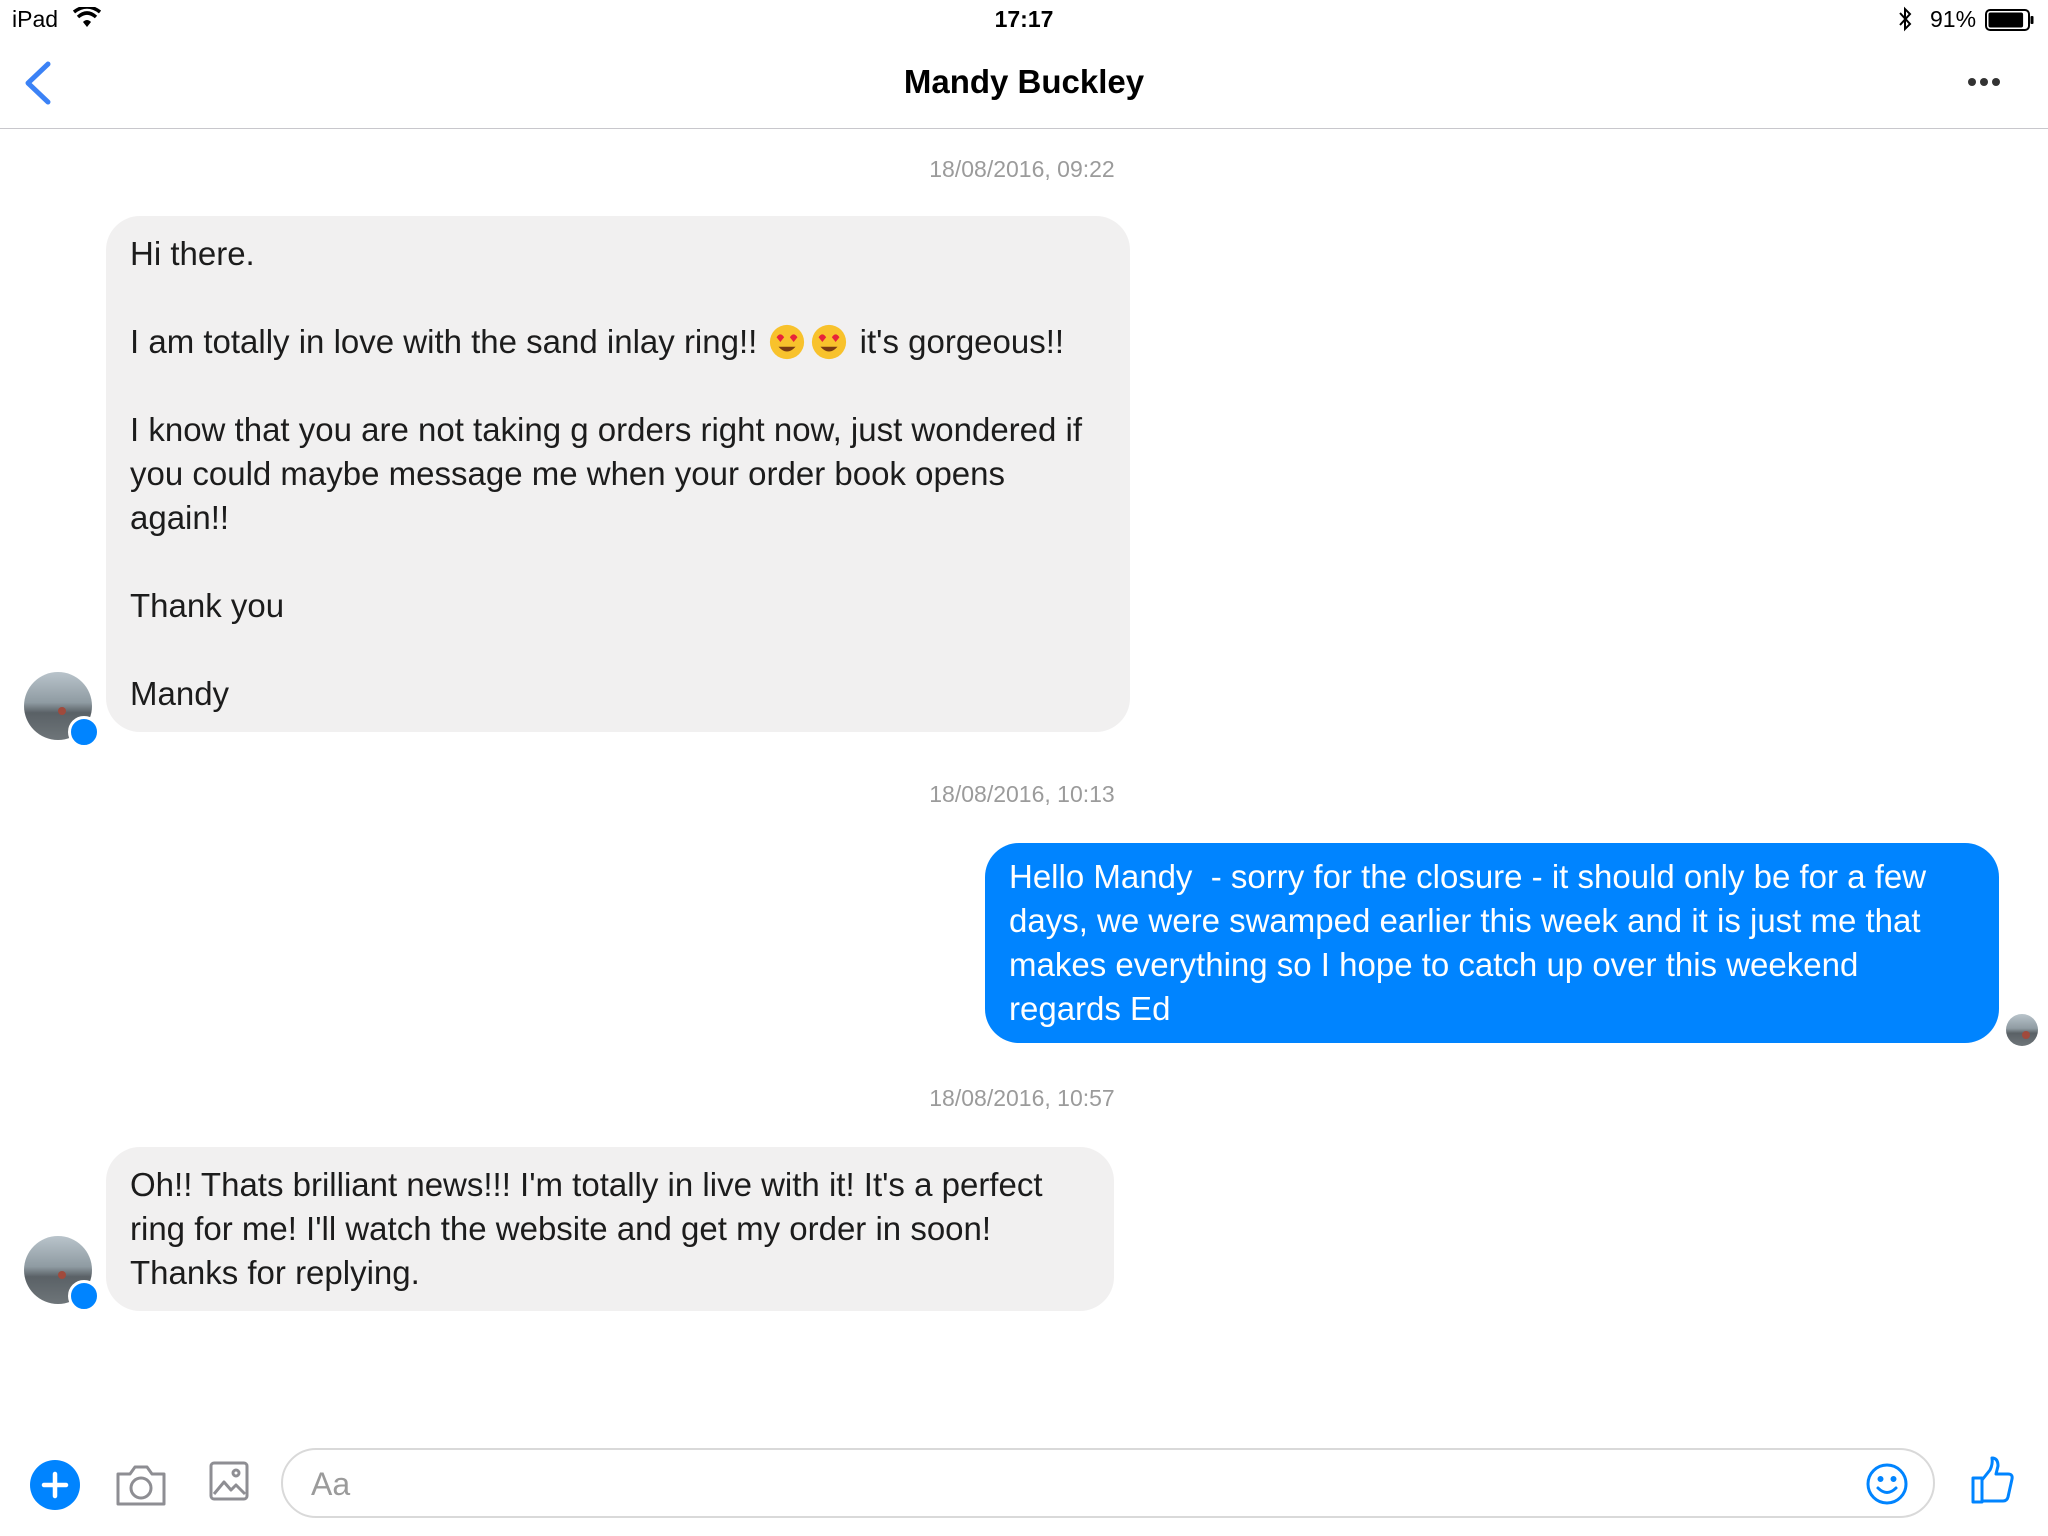 The height and width of the screenshot is (1536, 2048). What do you see at coordinates (1905, 19) in the screenshot?
I see `bluetooth-icon` at bounding box center [1905, 19].